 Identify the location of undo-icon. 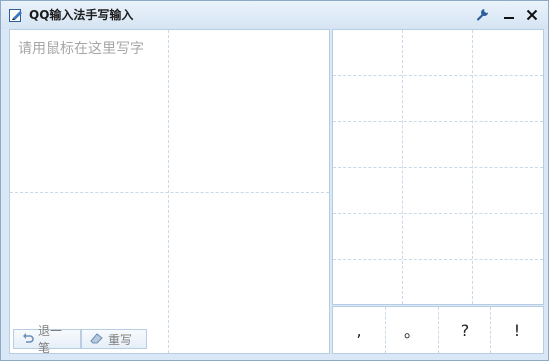
(28, 339).